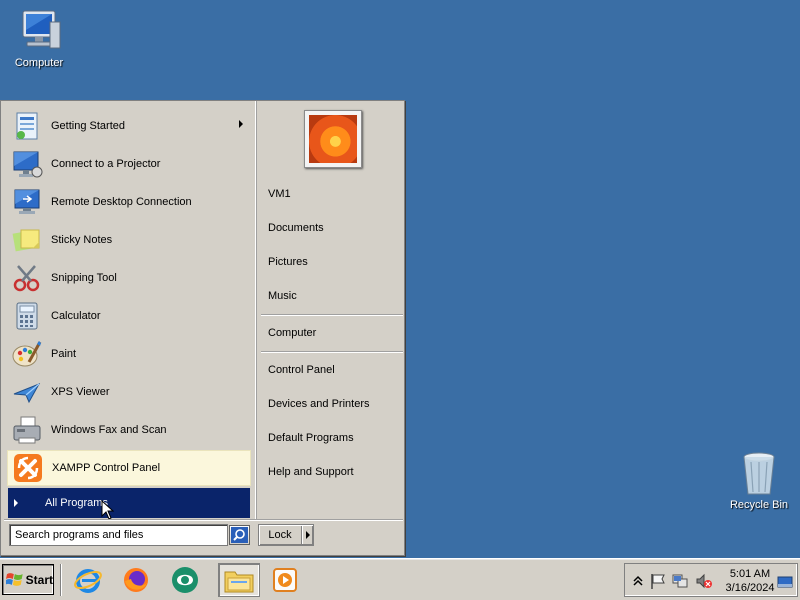 Image resolution: width=800 pixels, height=600 pixels. What do you see at coordinates (334, 370) in the screenshot?
I see `place-control-panel: Control Panel` at bounding box center [334, 370].